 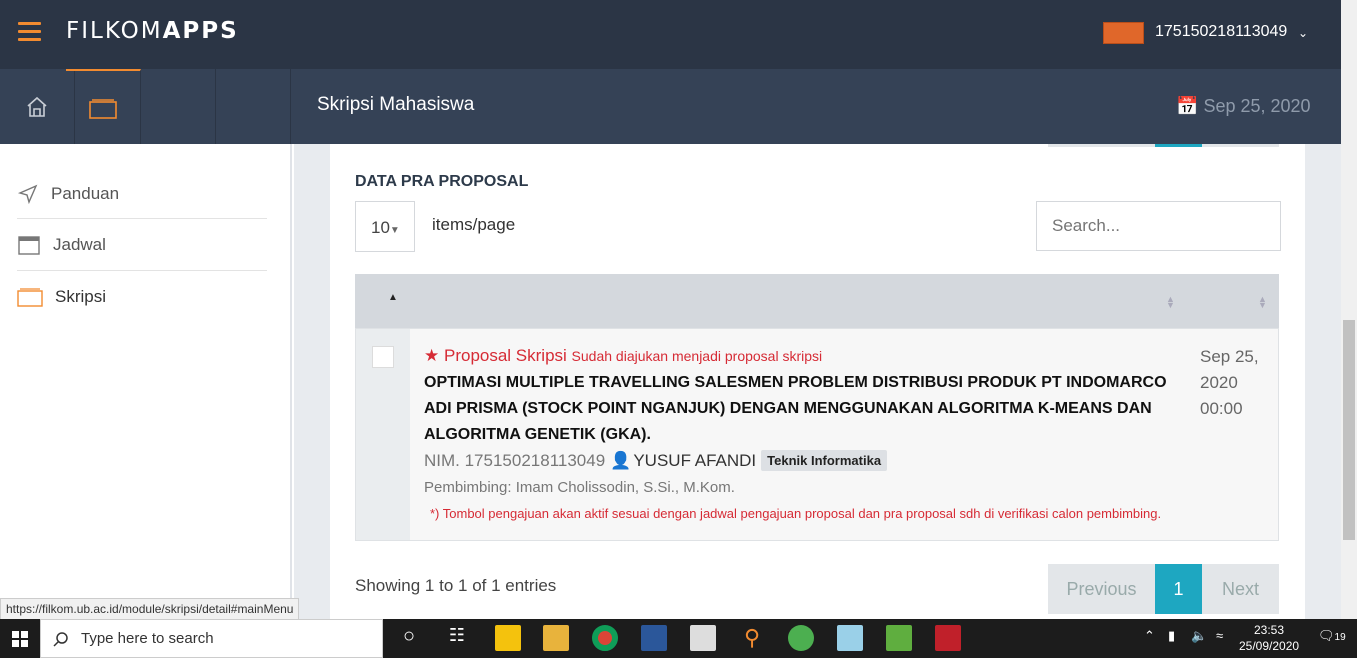 What do you see at coordinates (409, 638) in the screenshot?
I see `cortana-icon: ○` at bounding box center [409, 638].